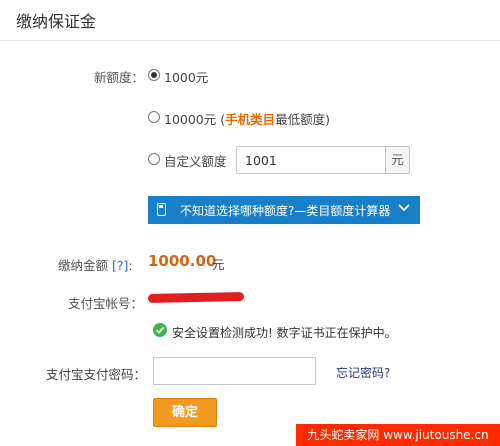 Image resolution: width=500 pixels, height=446 pixels. Describe the element at coordinates (398, 435) in the screenshot. I see `watermark-banner: 九头蛇卖家网 www.jiutoushe.cn` at that location.